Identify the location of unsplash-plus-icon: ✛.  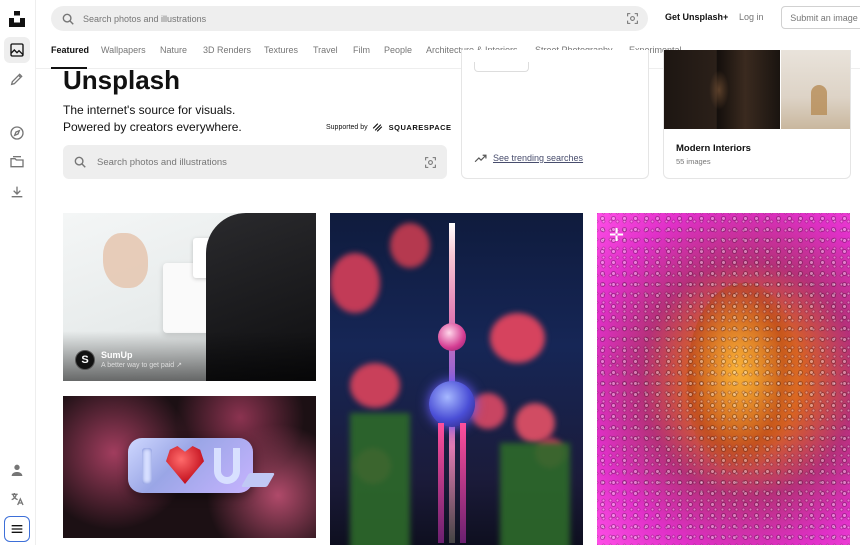
(617, 235).